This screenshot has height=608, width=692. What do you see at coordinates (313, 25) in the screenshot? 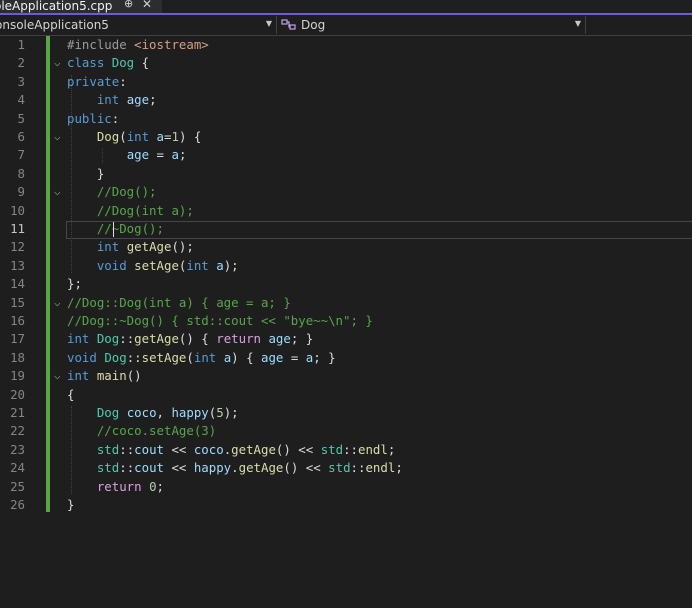
I see `scope-dropdown-value: Dog` at bounding box center [313, 25].